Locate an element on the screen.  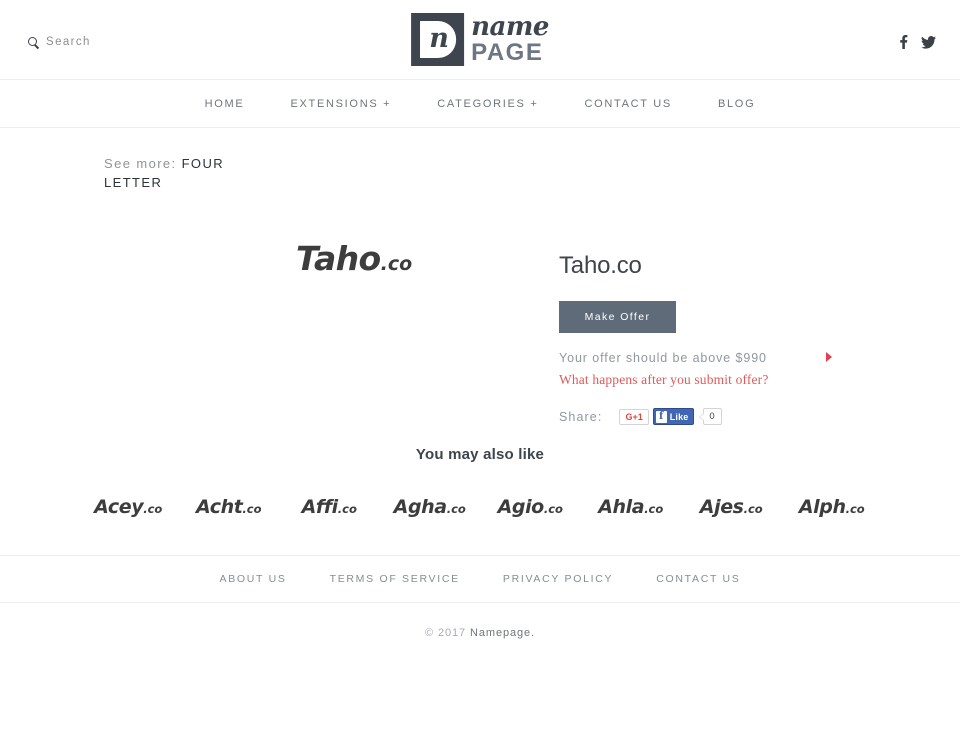
also-like-item-7: Ajes.co is located at coordinates (731, 507).